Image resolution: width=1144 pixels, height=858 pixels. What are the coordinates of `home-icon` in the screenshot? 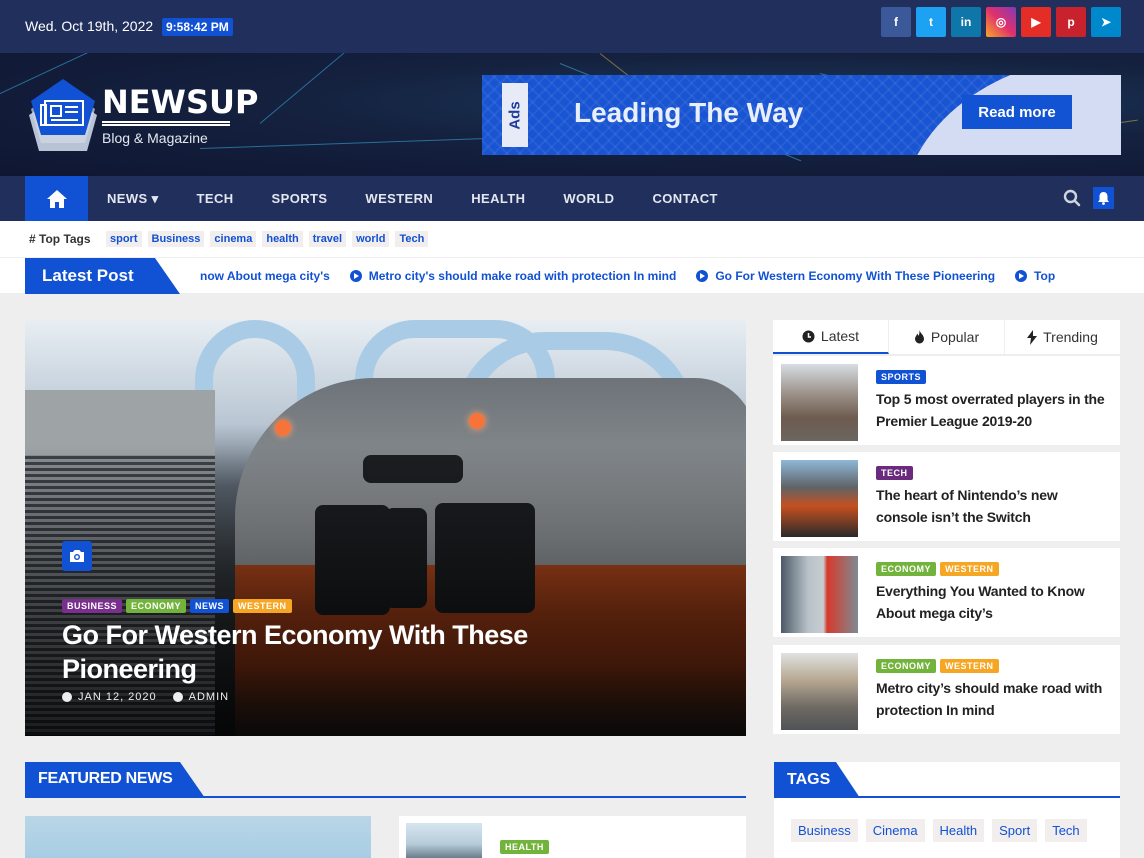 It's located at (56, 198).